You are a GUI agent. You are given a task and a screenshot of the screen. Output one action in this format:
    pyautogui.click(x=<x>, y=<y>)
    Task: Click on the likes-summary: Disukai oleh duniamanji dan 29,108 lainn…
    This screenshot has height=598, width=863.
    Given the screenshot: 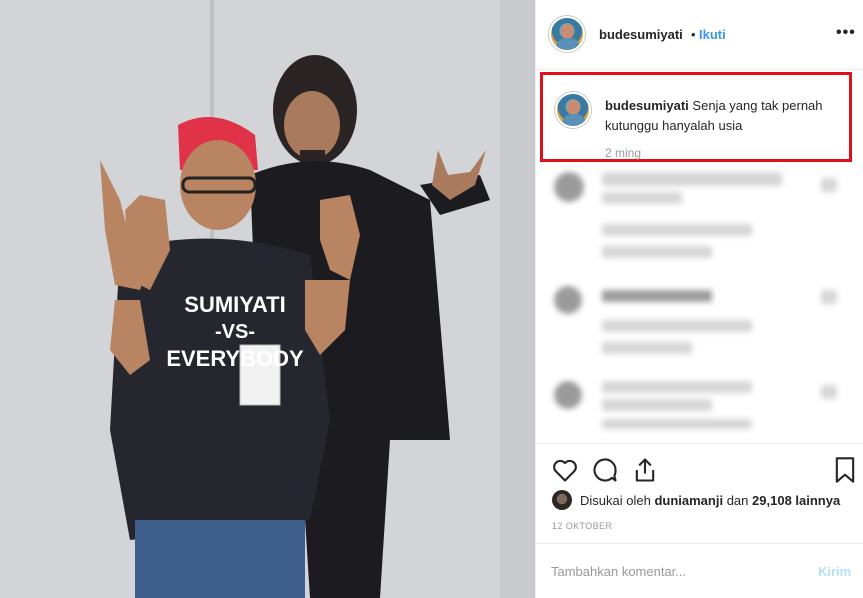 What is the action you would take?
    pyautogui.click(x=707, y=501)
    